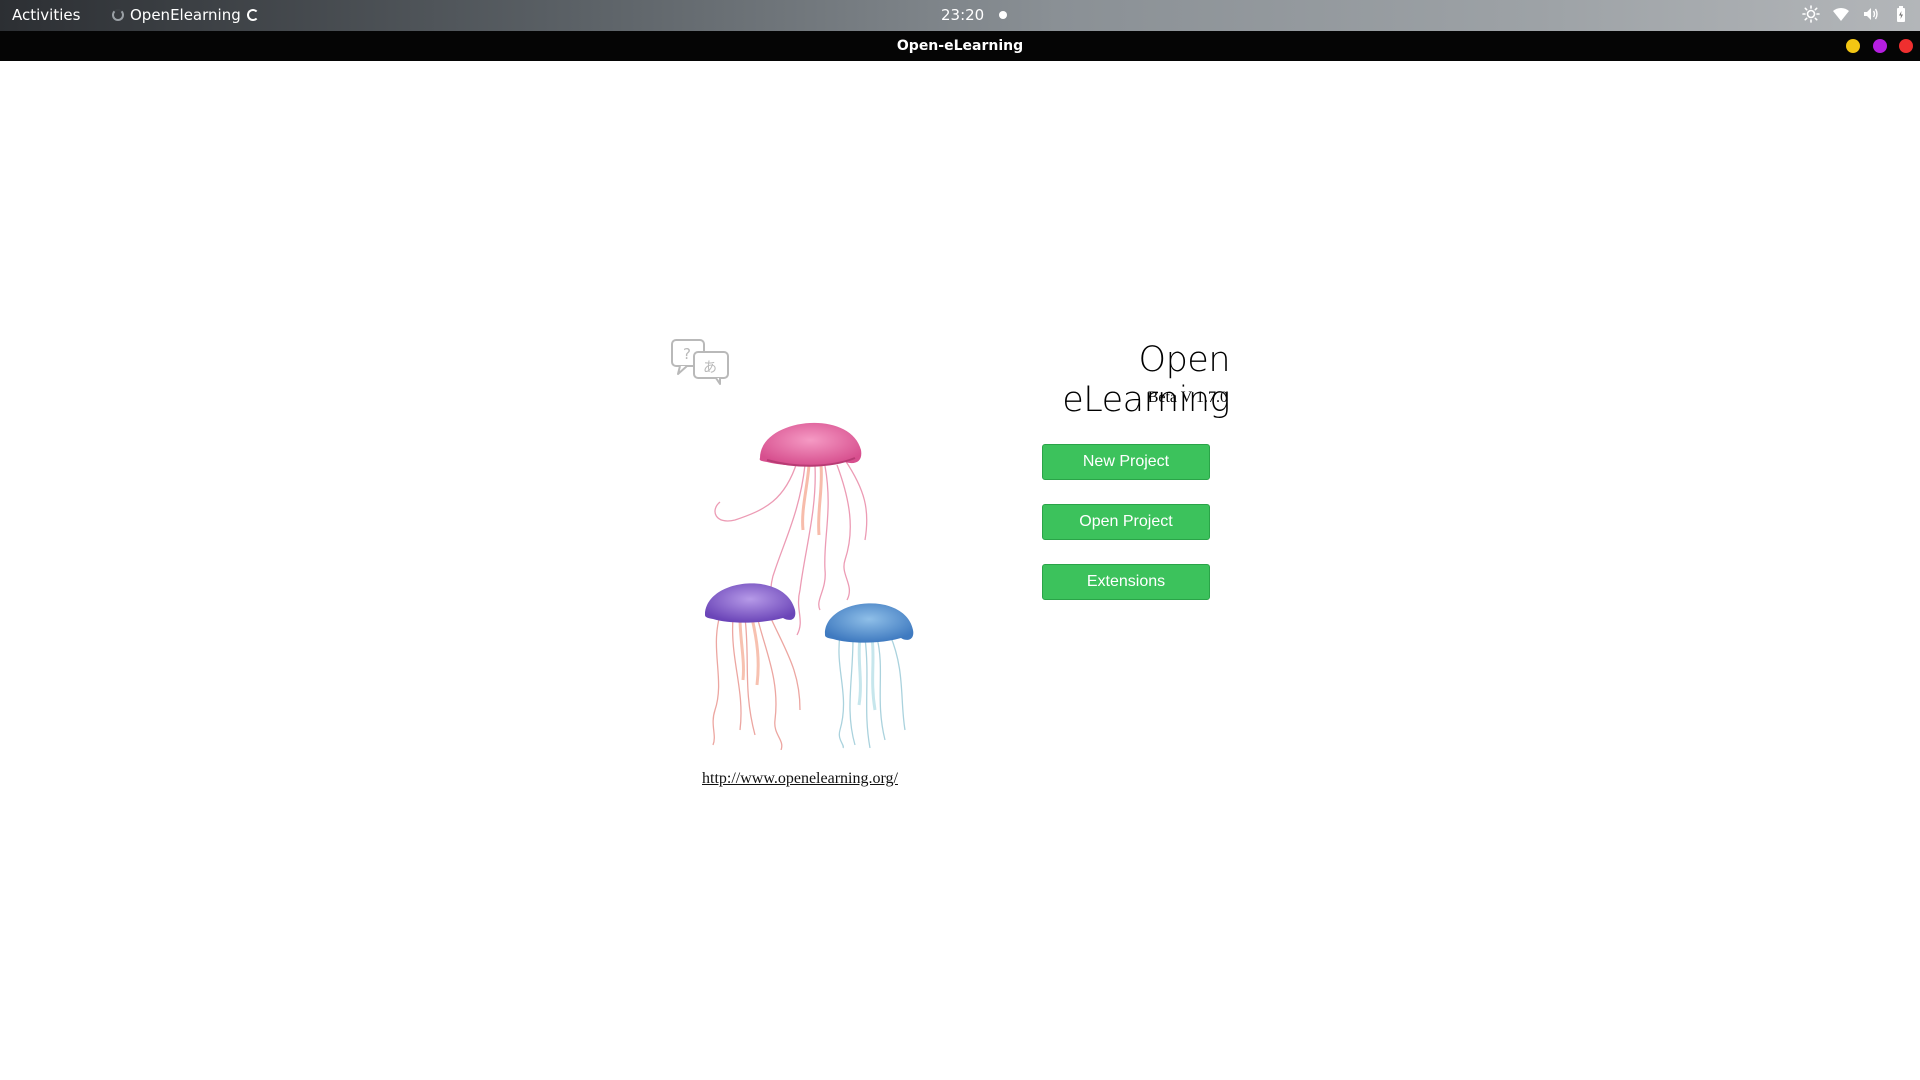 The height and width of the screenshot is (1080, 1920). Describe the element at coordinates (1811, 14) in the screenshot. I see `brightness-icon` at that location.